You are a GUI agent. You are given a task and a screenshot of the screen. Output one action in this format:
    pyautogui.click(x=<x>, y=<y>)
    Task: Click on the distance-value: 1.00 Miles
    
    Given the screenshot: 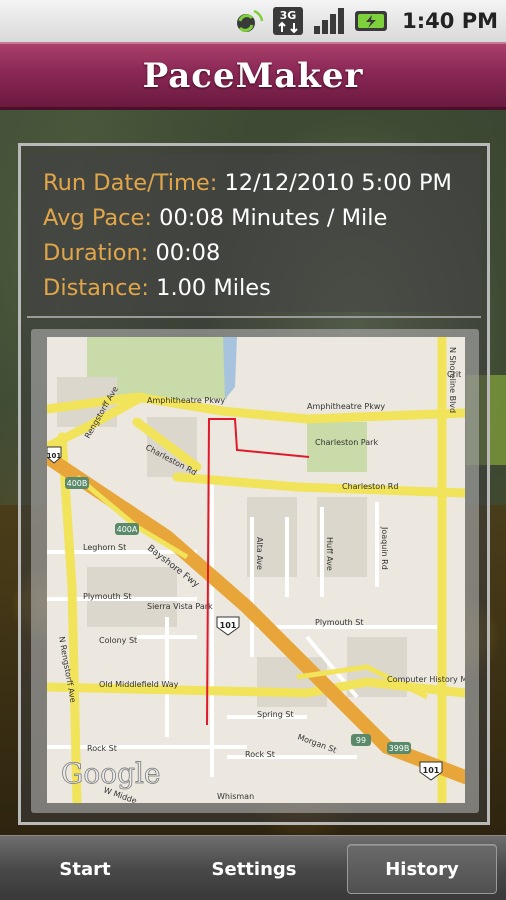 What is the action you would take?
    pyautogui.click(x=213, y=288)
    